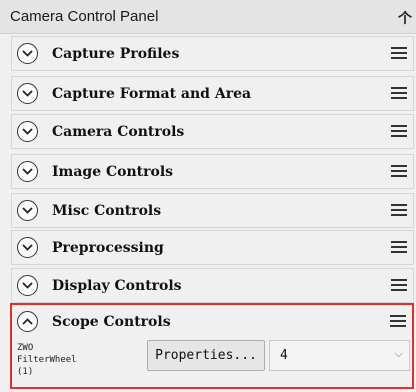 Image resolution: width=416 pixels, height=392 pixels. Describe the element at coordinates (212, 53) in the screenshot. I see `panel-capture-profiles: Capture Profiles` at that location.